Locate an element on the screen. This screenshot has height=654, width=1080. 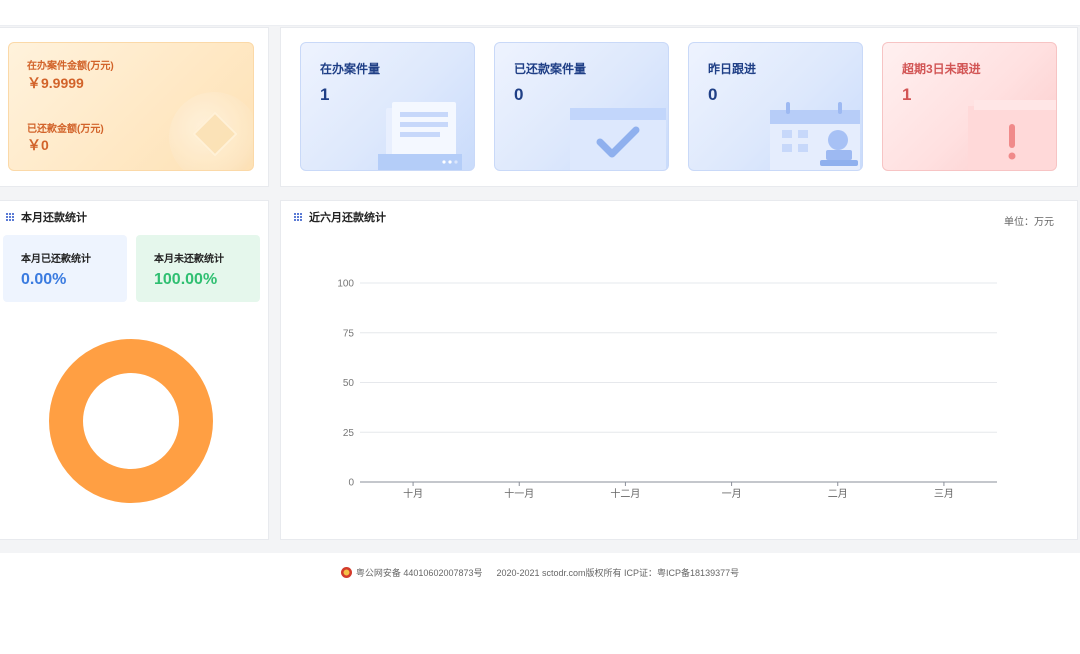
x-tick-label: 二月 is located at coordinates (838, 494).